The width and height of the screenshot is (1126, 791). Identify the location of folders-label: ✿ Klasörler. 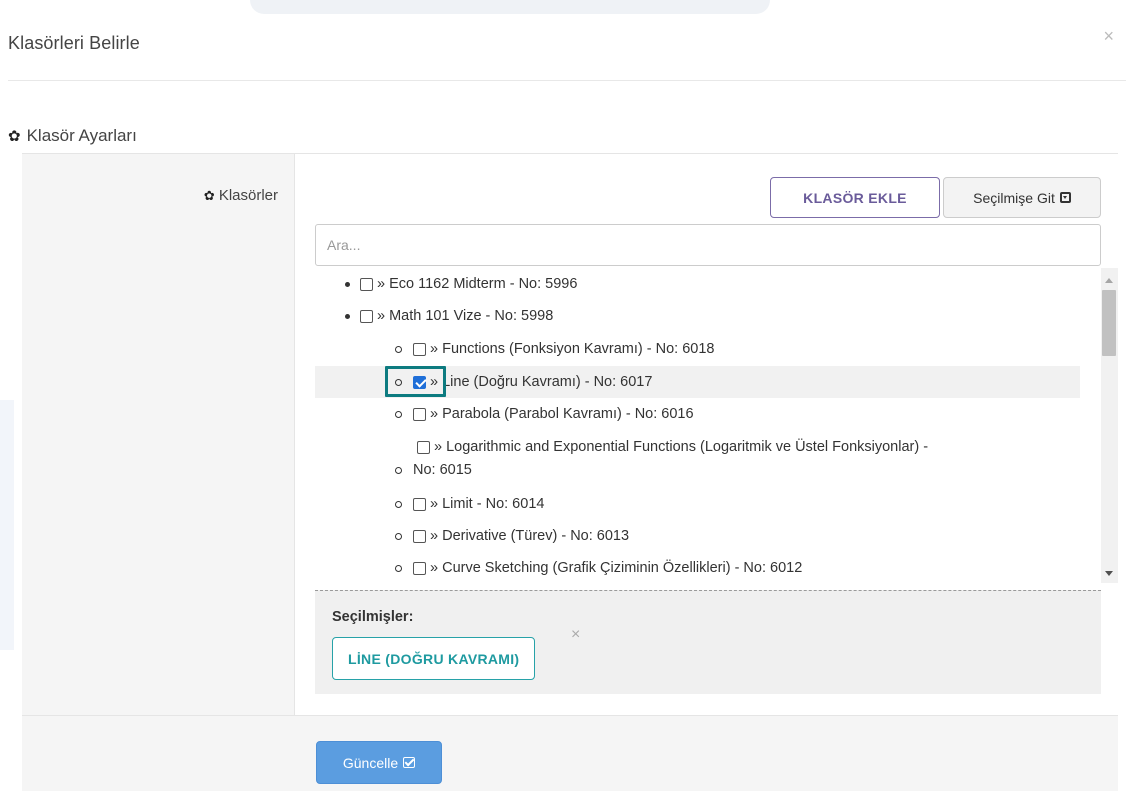
(241, 195).